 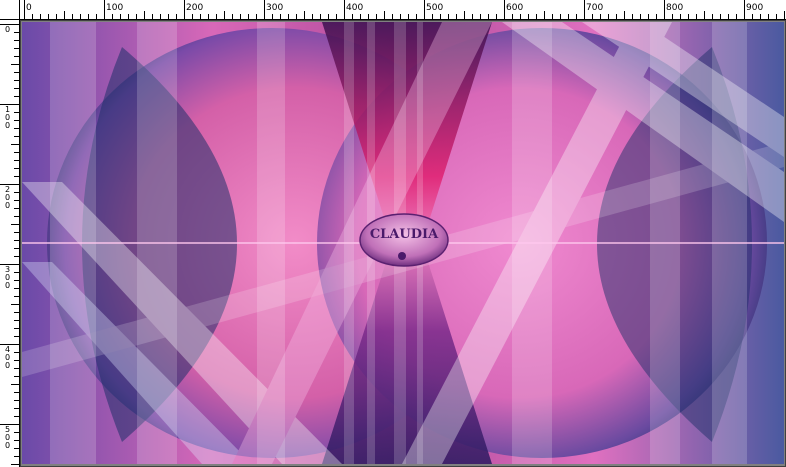 I want to click on watermark-badge: CLAUDIA, so click(x=404, y=240).